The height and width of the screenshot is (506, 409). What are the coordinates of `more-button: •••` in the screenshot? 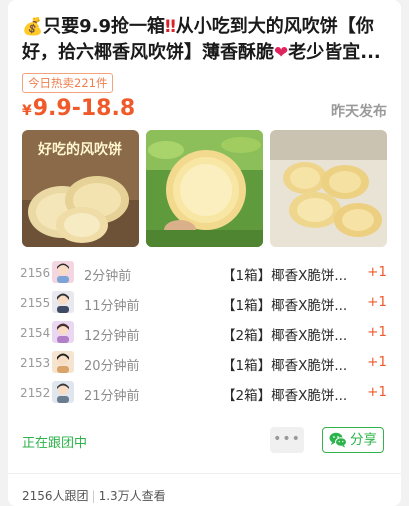 It's located at (287, 440).